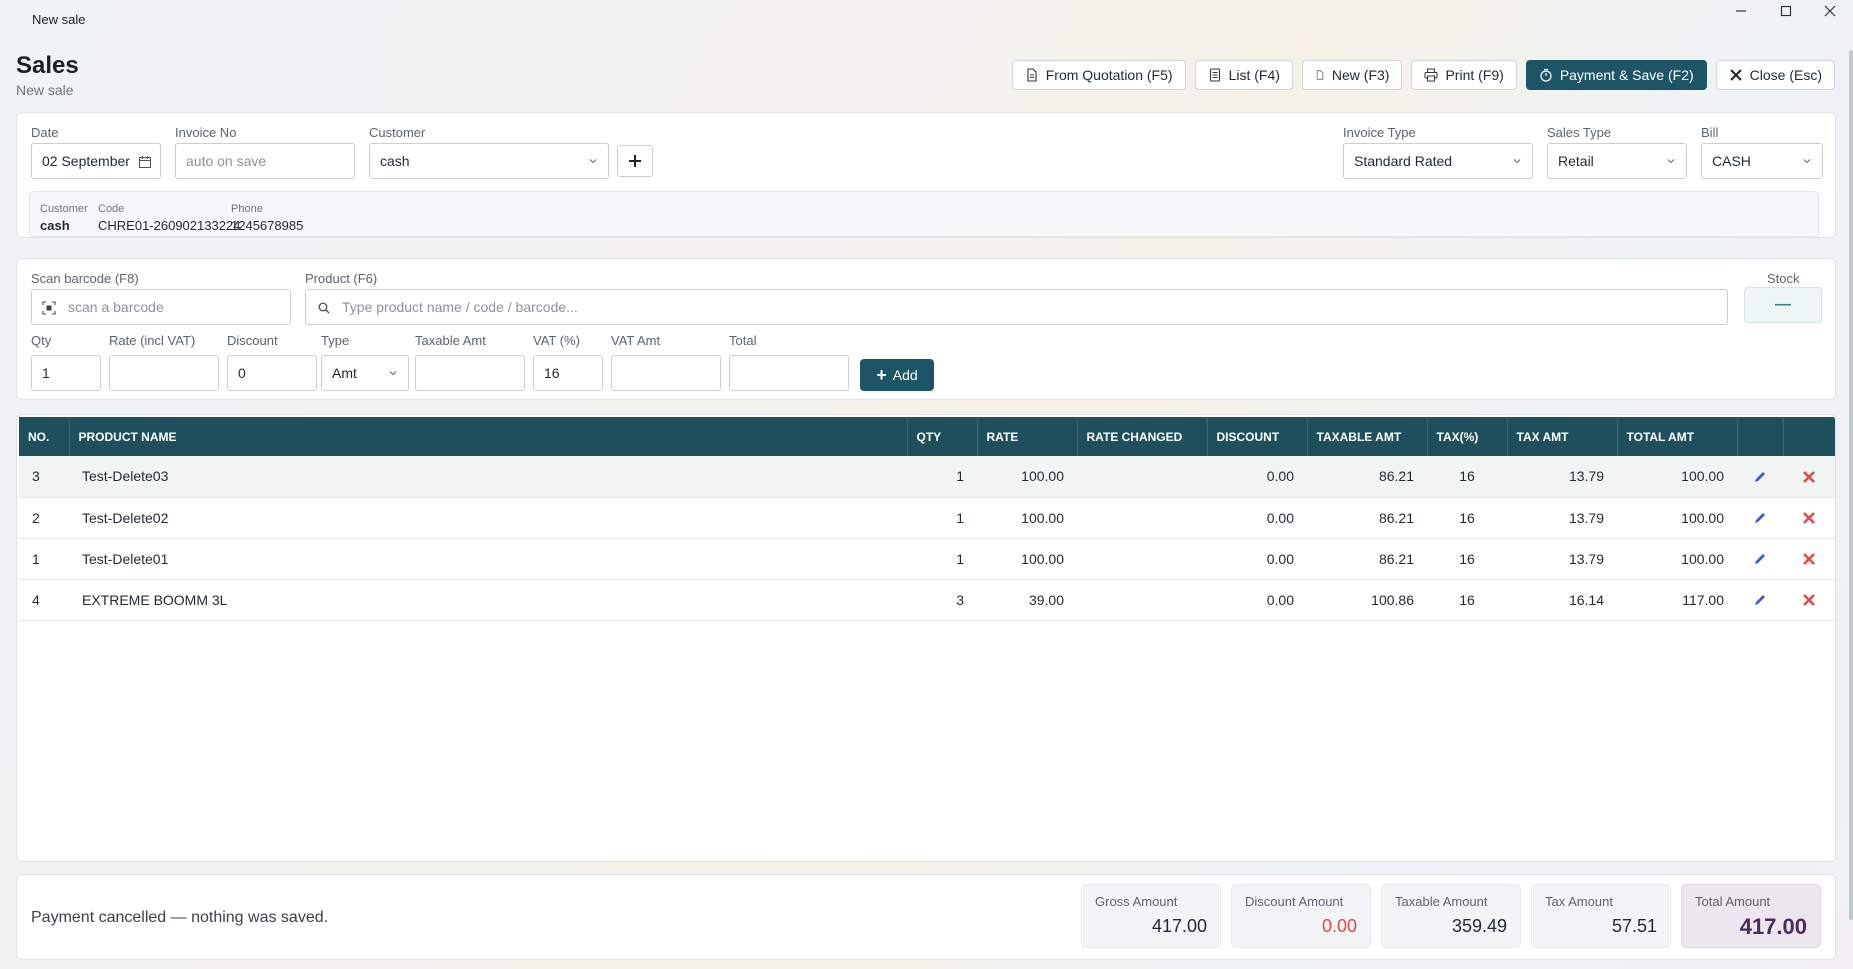 The height and width of the screenshot is (969, 1853). I want to click on total-amount-card: Total Amount 417.00, so click(1751, 916).